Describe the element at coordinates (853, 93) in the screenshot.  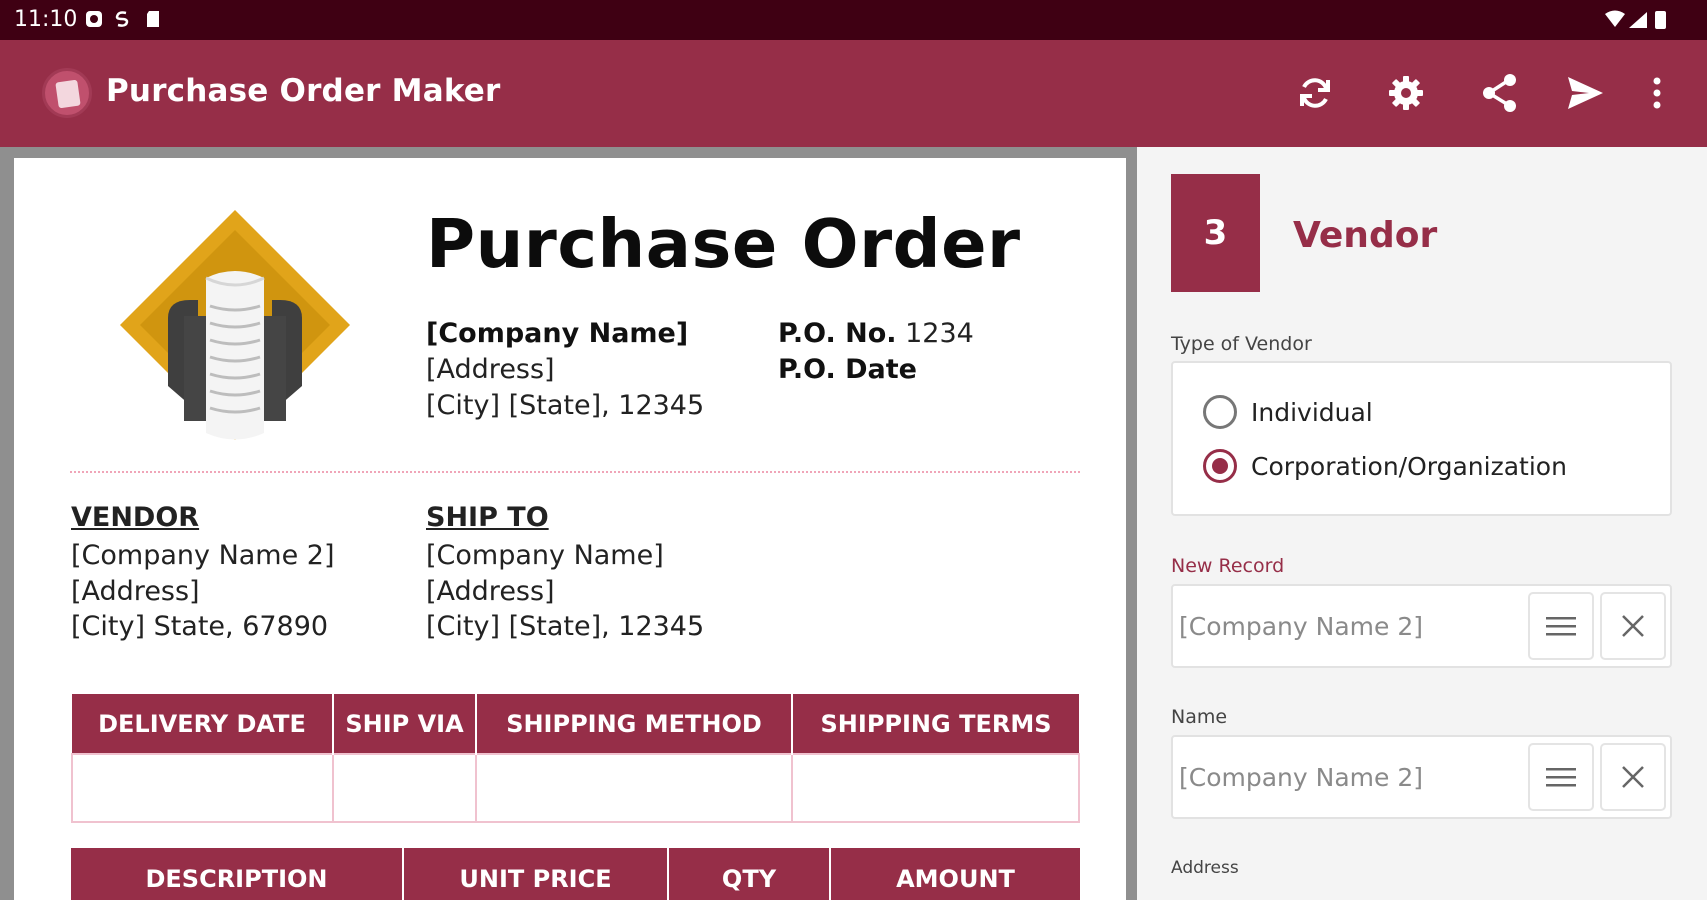
I see `app-bar: Purchase Order Maker` at that location.